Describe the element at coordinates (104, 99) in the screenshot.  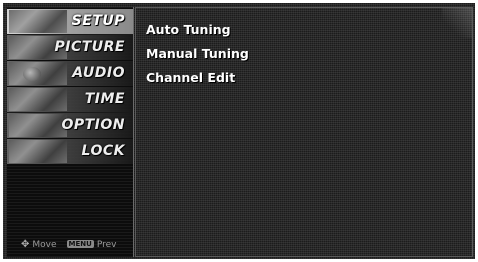
I see `menu-item-label: TIME` at that location.